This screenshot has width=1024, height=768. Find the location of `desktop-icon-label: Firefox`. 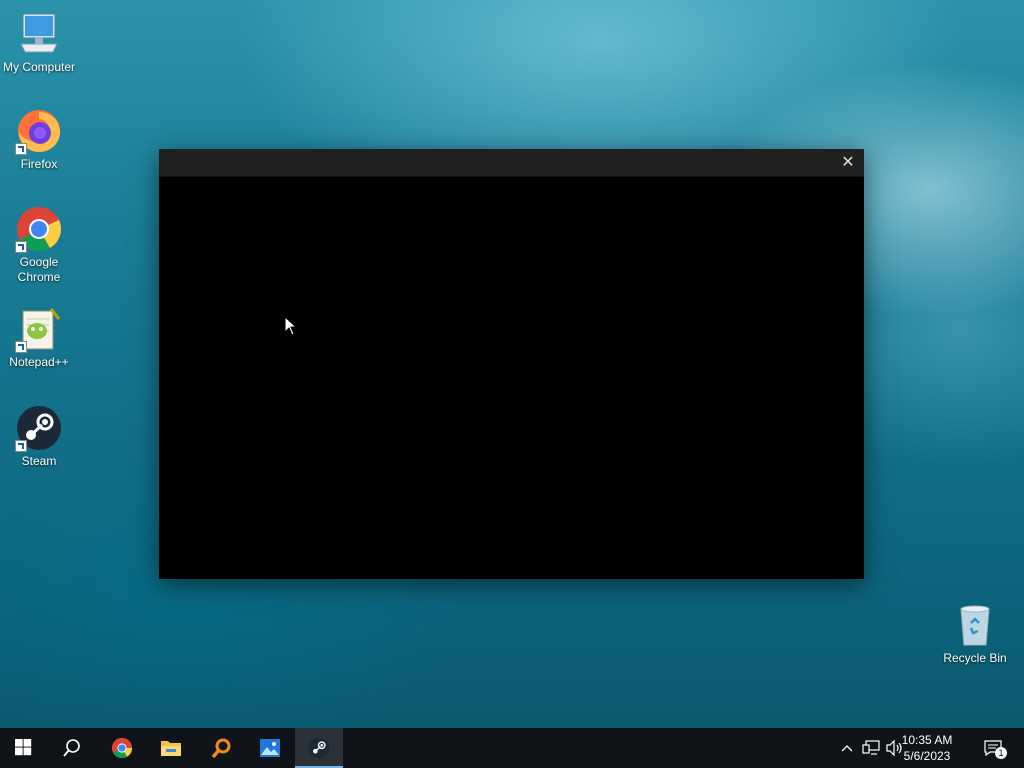

desktop-icon-label: Firefox is located at coordinates (39, 164).